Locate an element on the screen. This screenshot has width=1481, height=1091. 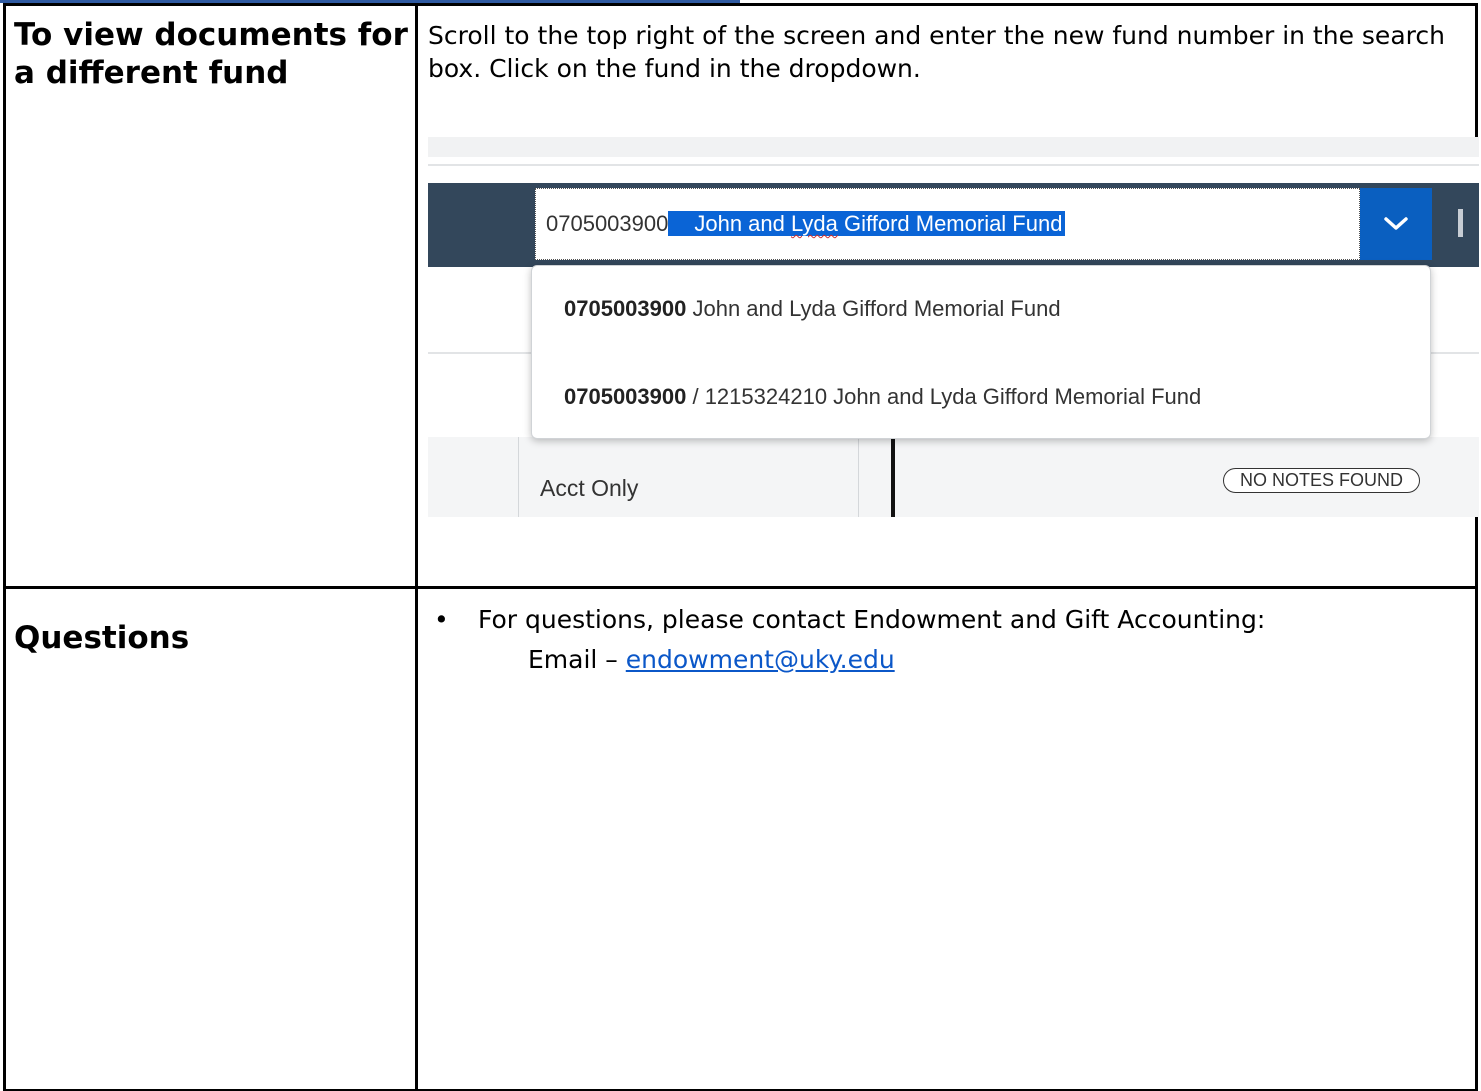
email-line: Email – endowment@uky.edu is located at coordinates (946, 656).